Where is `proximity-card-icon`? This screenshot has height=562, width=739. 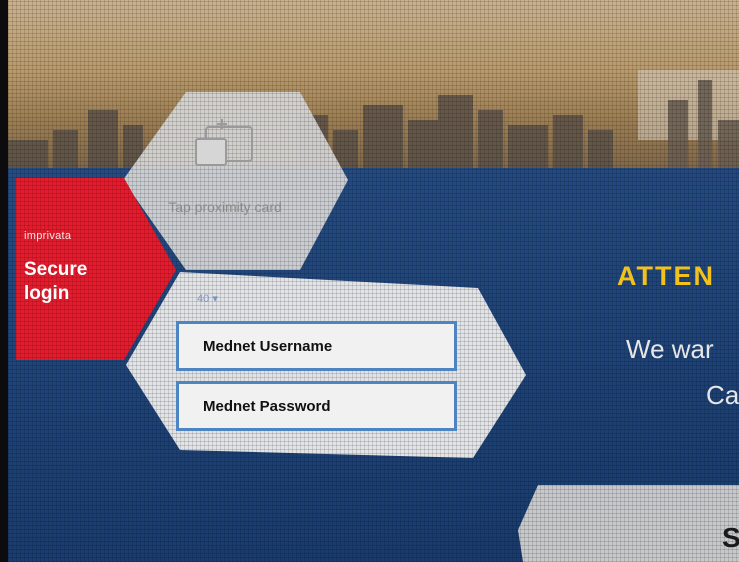
proximity-card-icon is located at coordinates (224, 142).